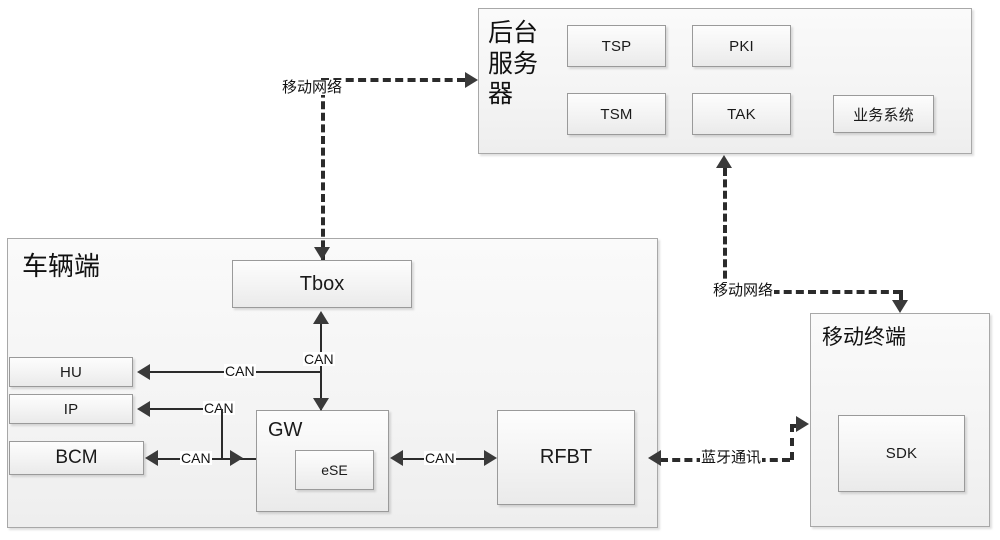  I want to click on edge-terminal-server-arrowhead, so click(724, 161).